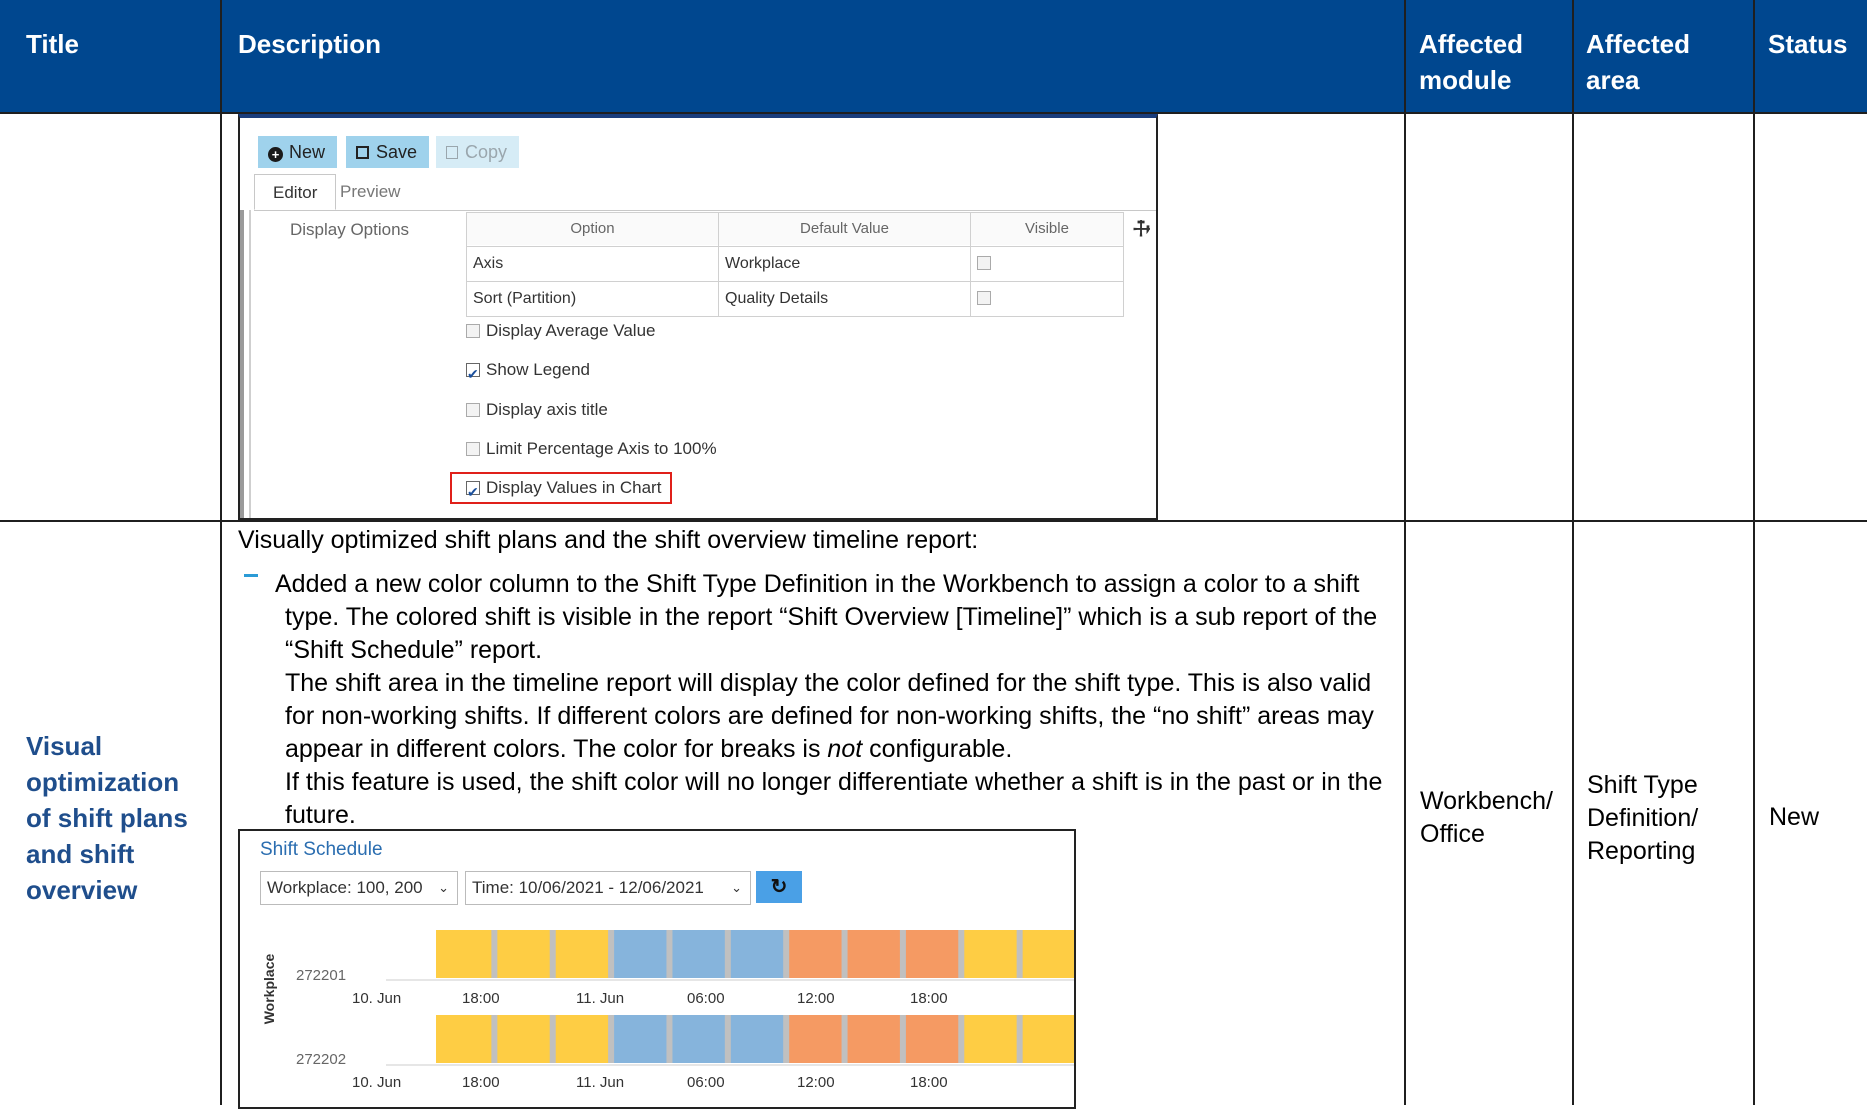  I want to click on grid-header-default: Default Value, so click(845, 230).